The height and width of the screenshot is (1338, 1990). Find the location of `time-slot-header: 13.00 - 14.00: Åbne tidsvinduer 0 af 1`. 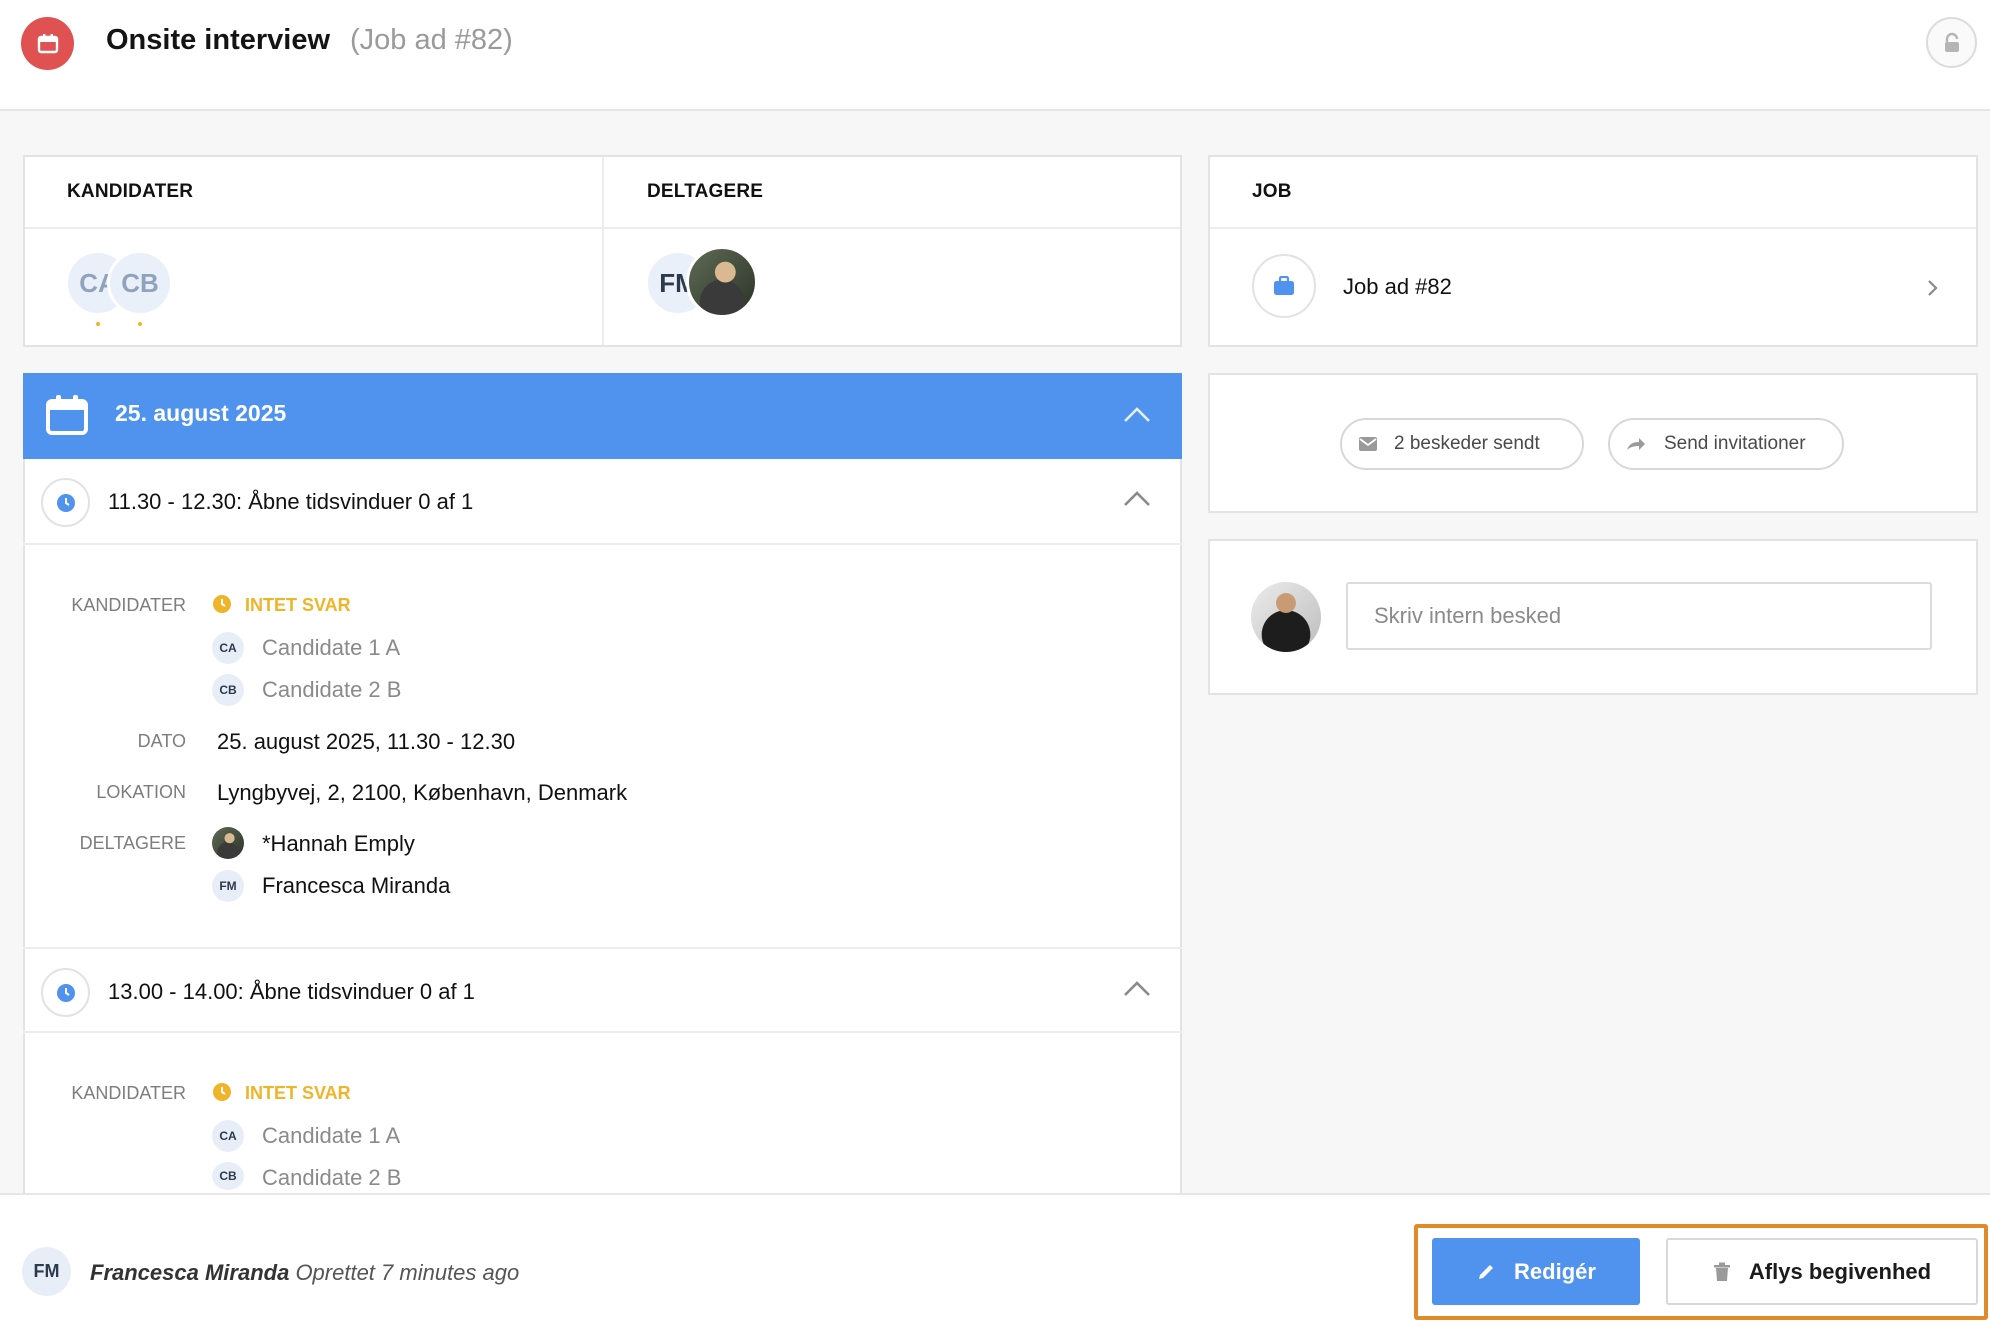

time-slot-header: 13.00 - 14.00: Åbne tidsvinduer 0 af 1 is located at coordinates (602, 990).